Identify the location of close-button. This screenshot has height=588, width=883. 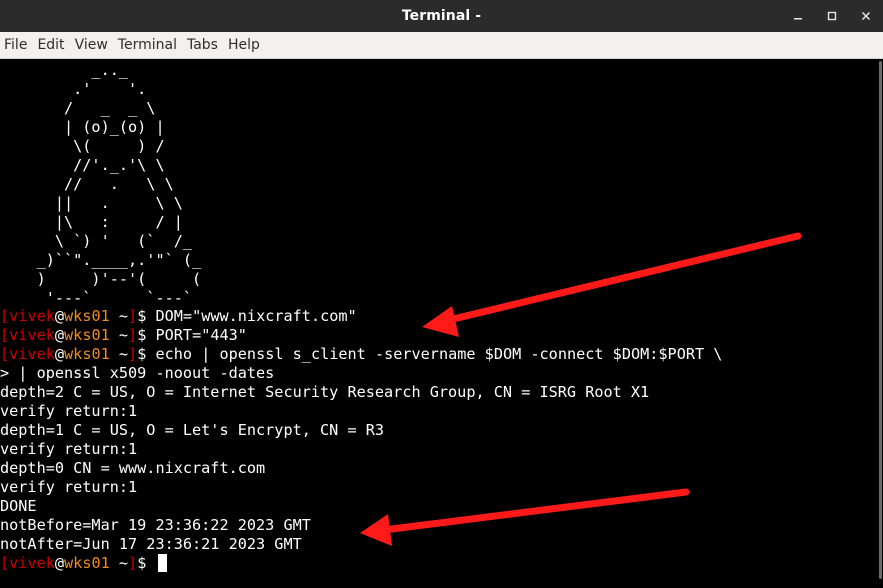
(866, 16).